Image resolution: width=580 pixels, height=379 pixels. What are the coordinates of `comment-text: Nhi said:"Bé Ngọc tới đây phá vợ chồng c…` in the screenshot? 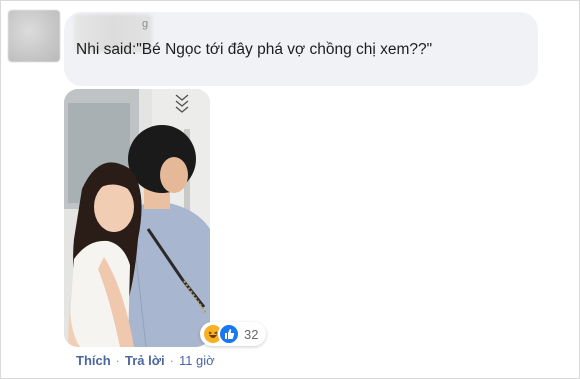 It's located at (254, 49).